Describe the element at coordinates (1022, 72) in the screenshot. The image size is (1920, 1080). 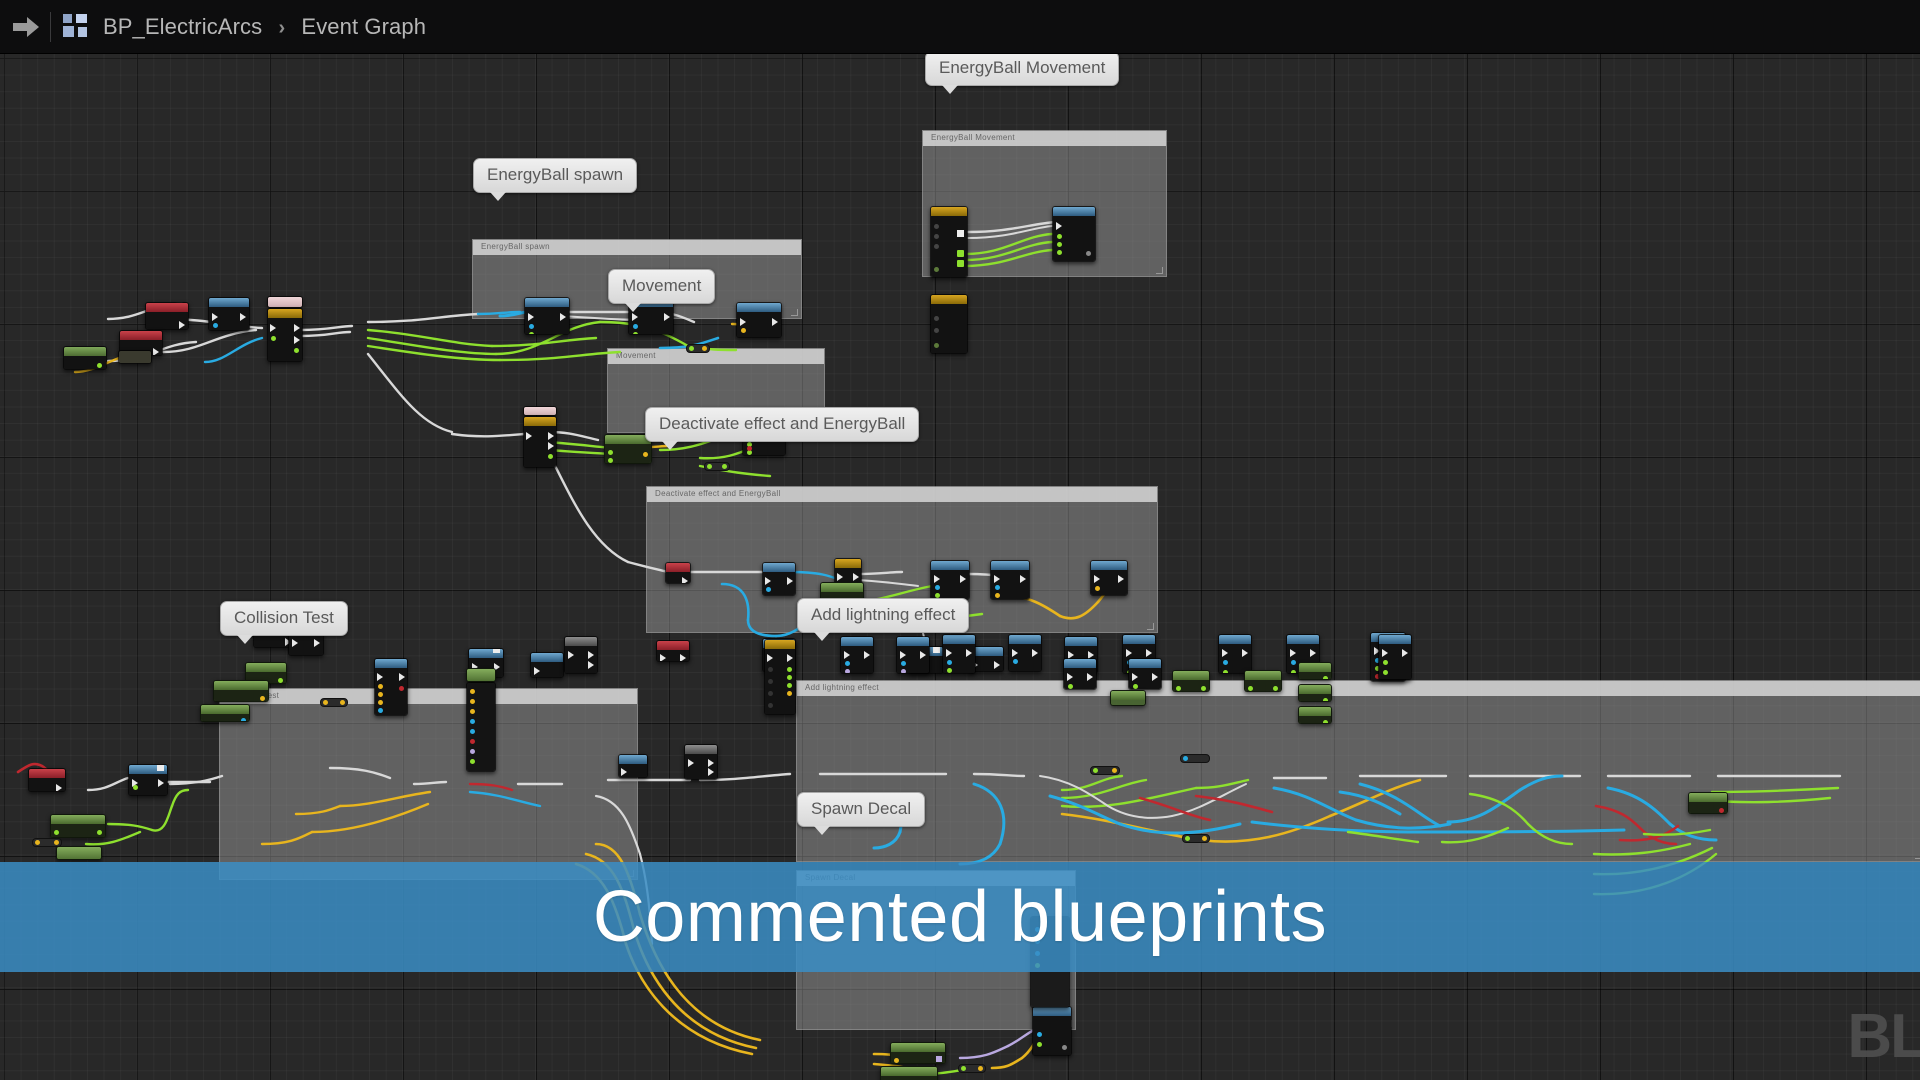
I see `callout-label: EnergyBall Movement` at that location.